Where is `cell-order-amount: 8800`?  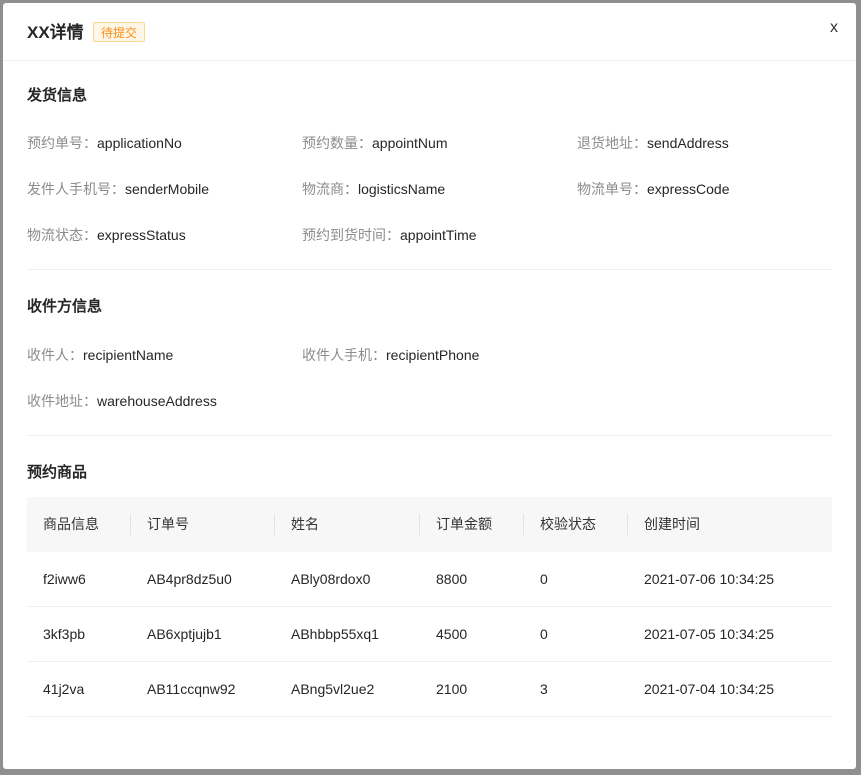 cell-order-amount: 8800 is located at coordinates (452, 579).